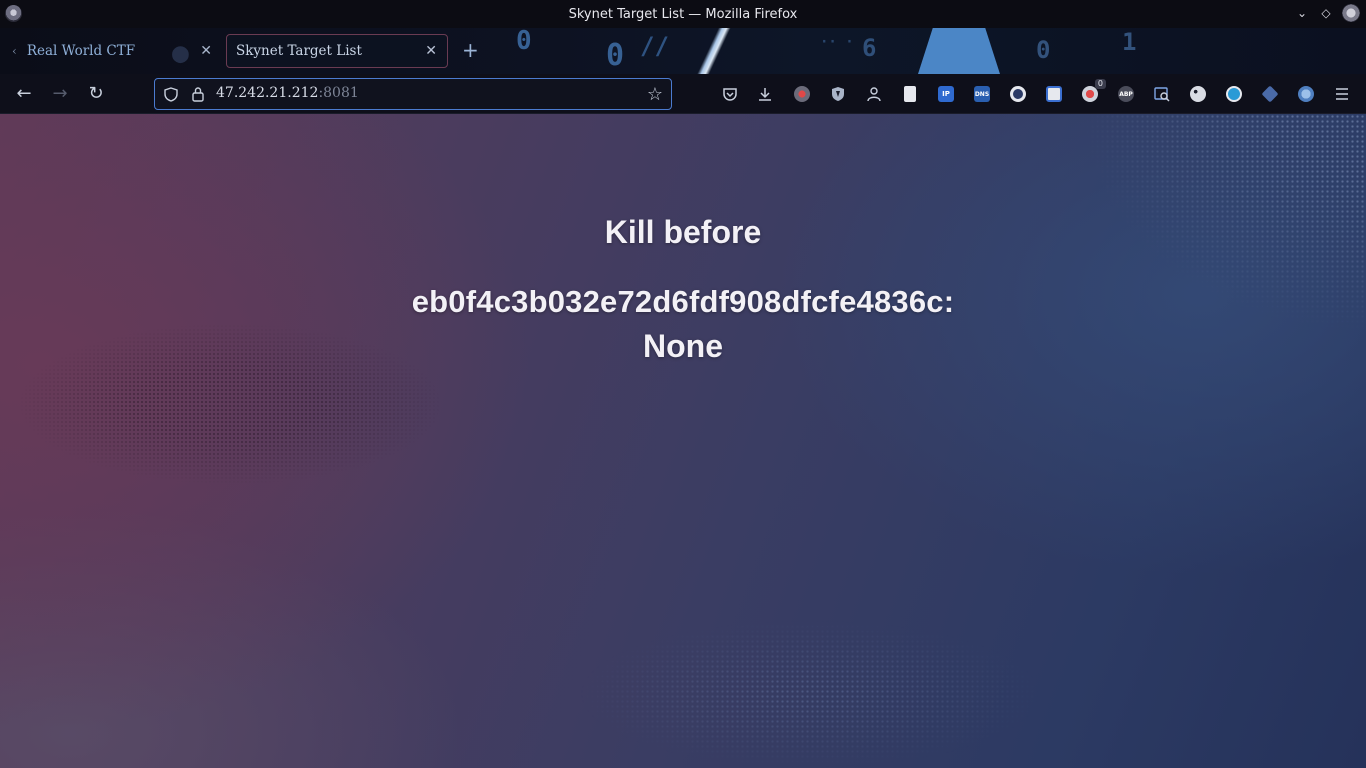  What do you see at coordinates (683, 232) in the screenshot?
I see `page-heading: Kill before` at bounding box center [683, 232].